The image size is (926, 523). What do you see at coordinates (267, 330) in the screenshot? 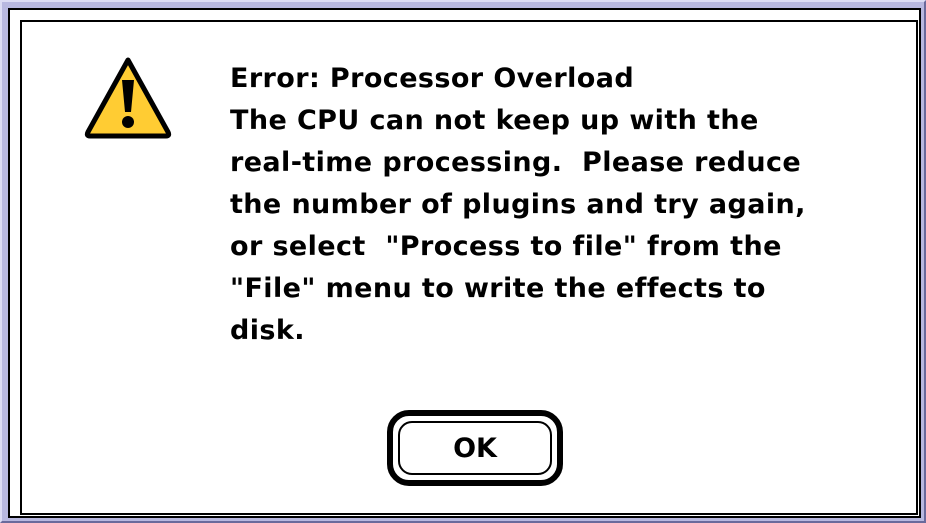
I see `message-line: disk.` at bounding box center [267, 330].